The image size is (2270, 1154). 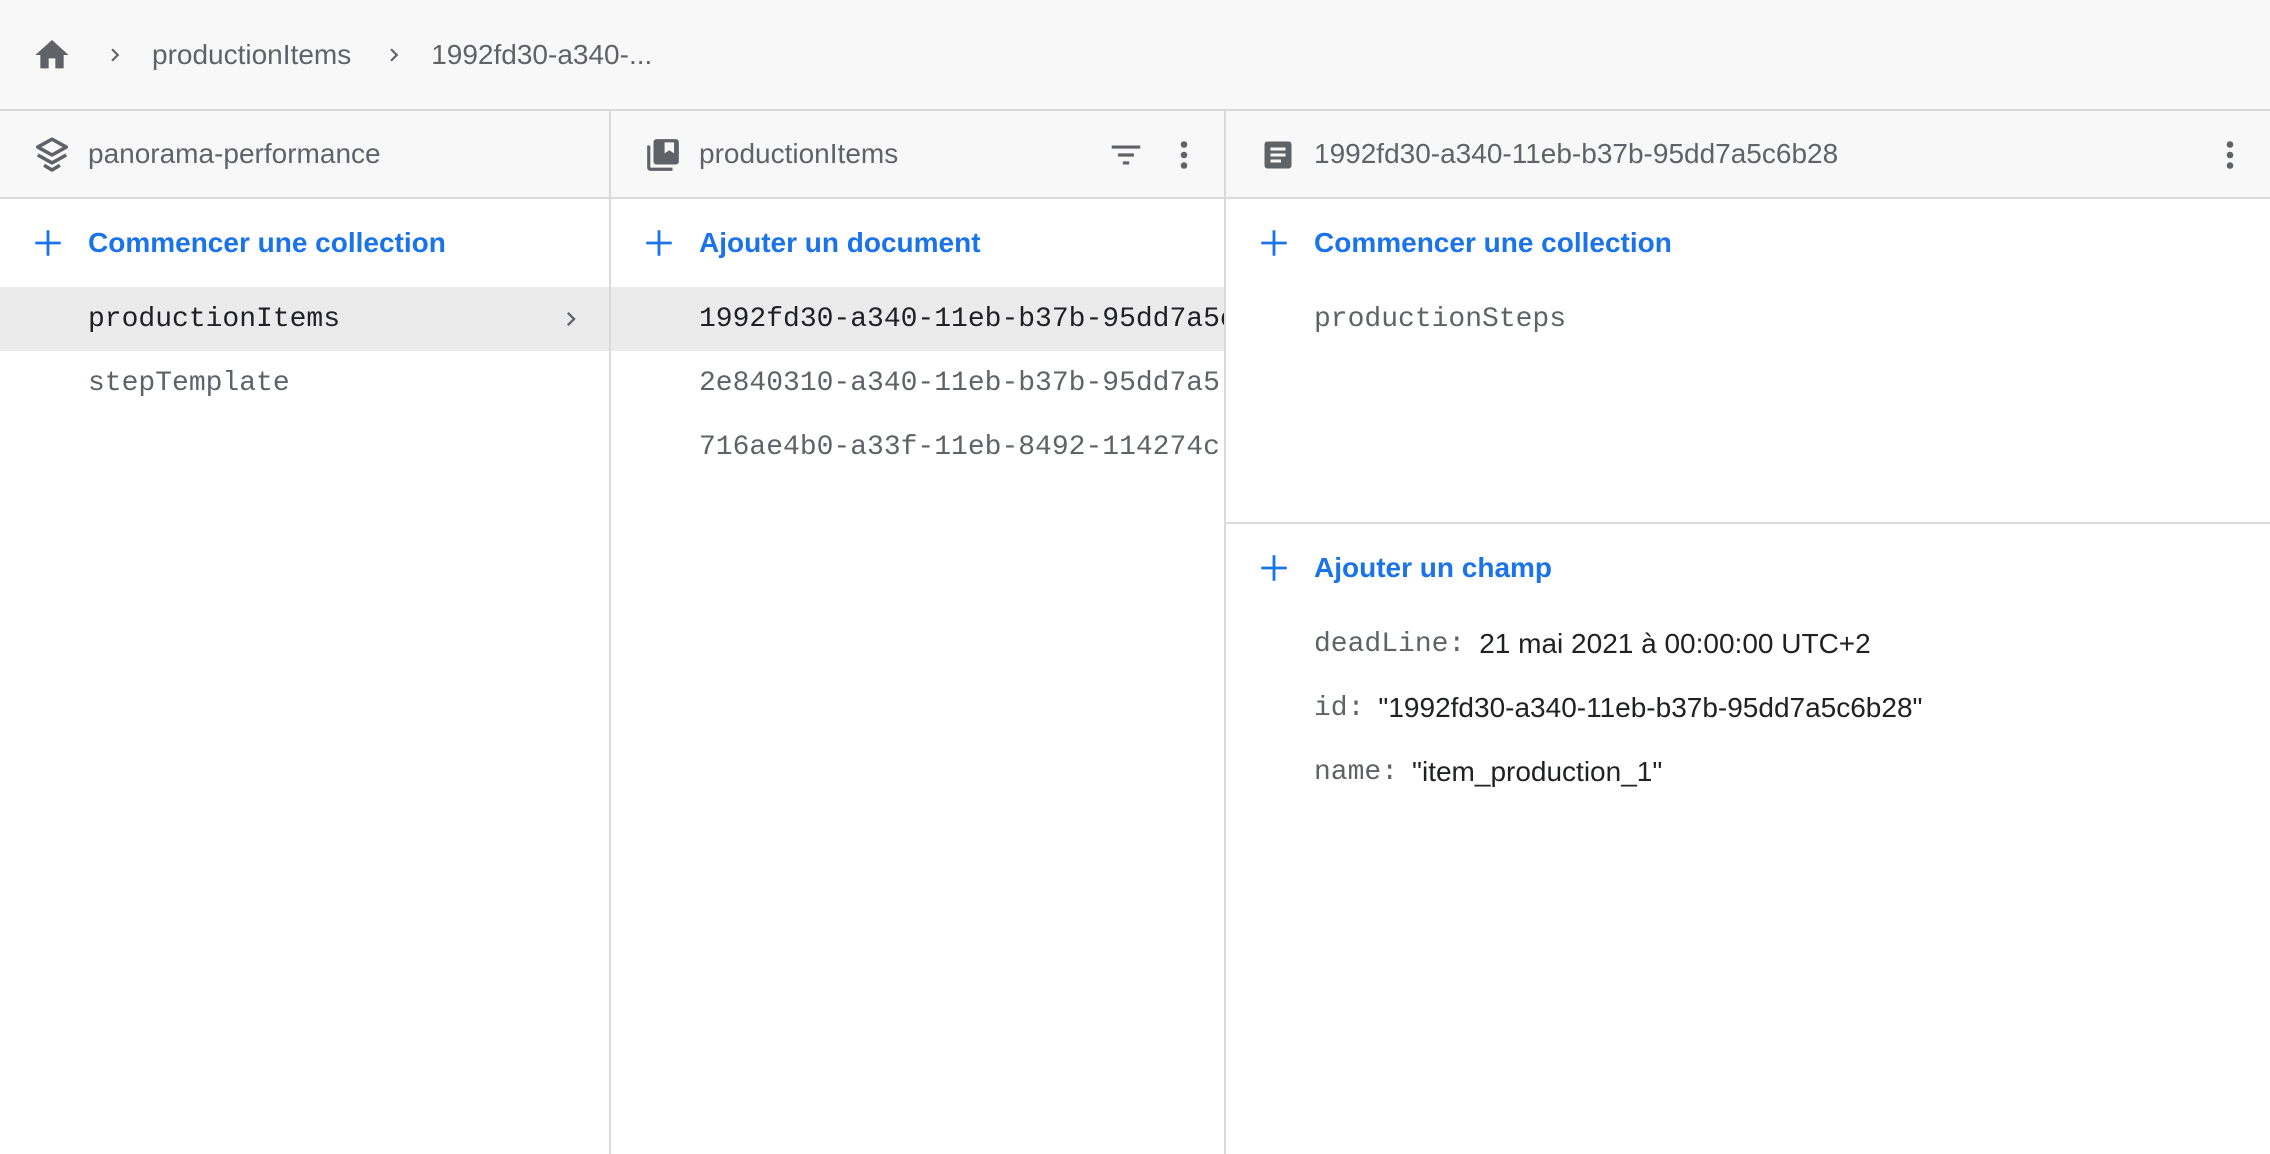 What do you see at coordinates (1381, 644) in the screenshot?
I see `field-key: deadLine` at bounding box center [1381, 644].